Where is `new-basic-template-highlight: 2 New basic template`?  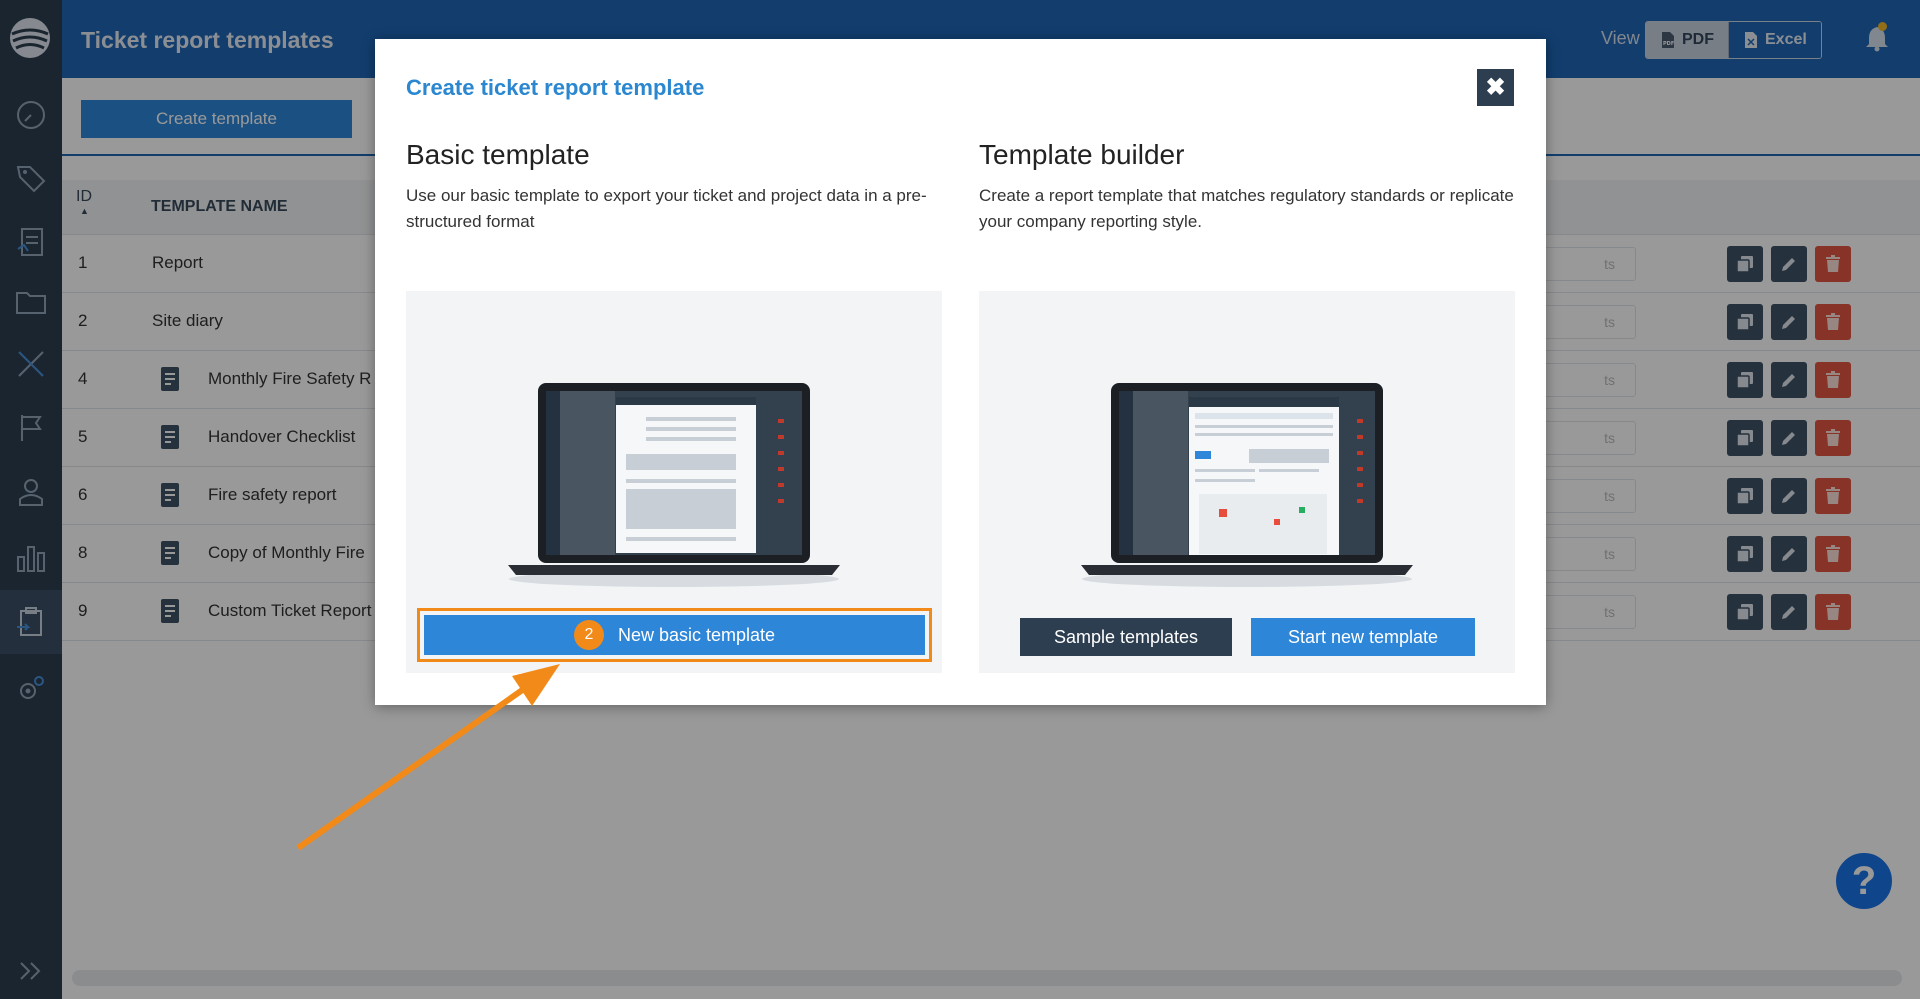 new-basic-template-highlight: 2 New basic template is located at coordinates (674, 635).